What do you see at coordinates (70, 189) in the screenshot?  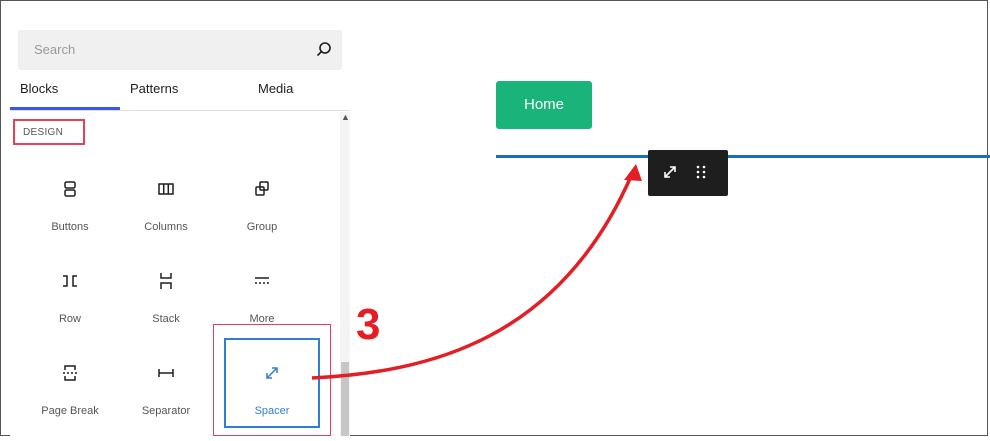 I see `buttons-icon` at bounding box center [70, 189].